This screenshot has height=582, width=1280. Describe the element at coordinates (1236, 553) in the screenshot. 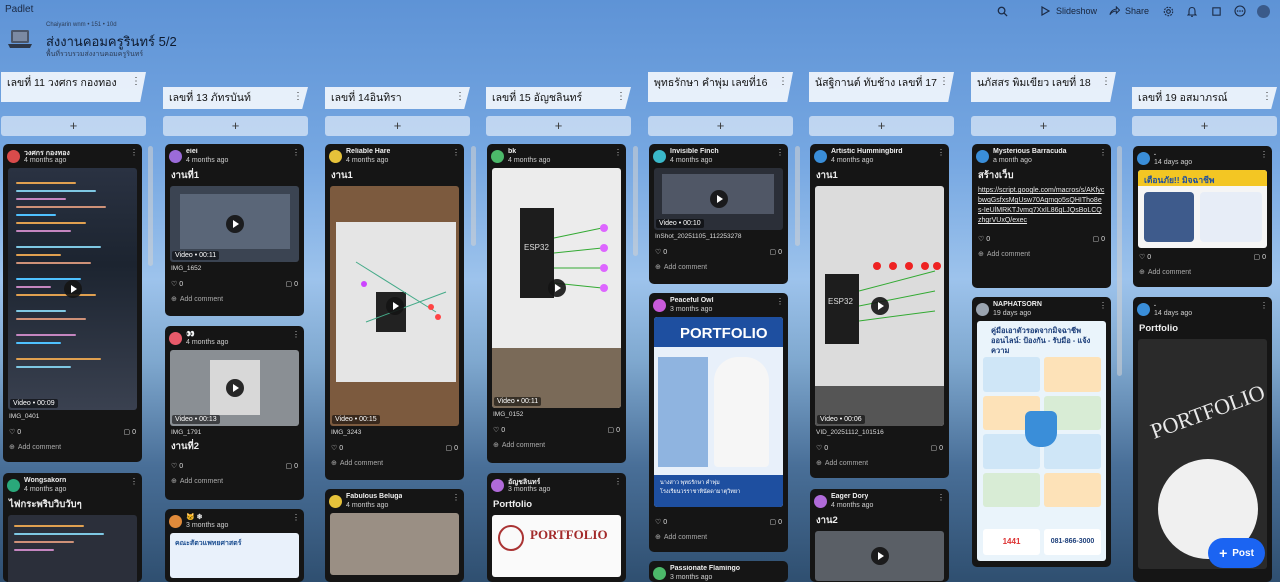

I see `post-button: + Post` at that location.